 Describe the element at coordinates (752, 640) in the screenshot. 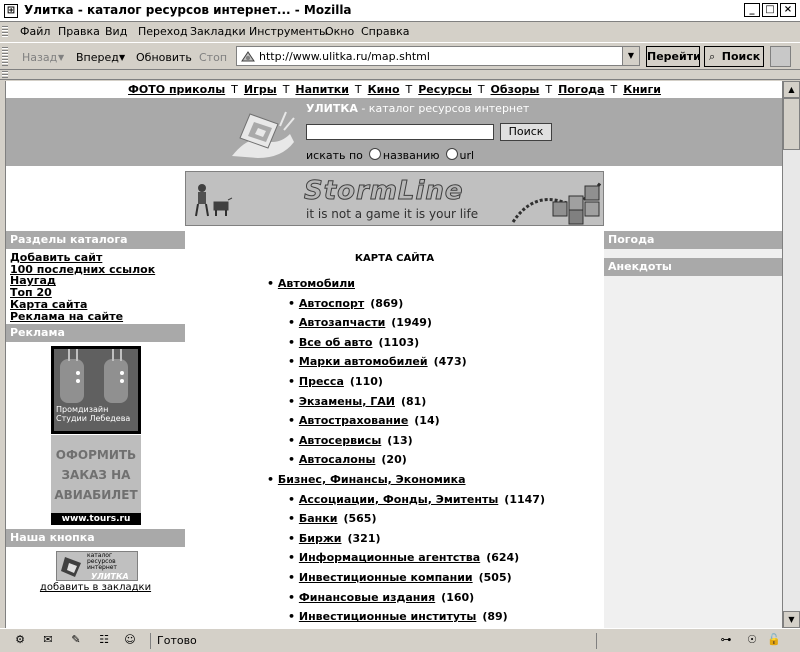

I see `cookie-icon: ☉` at that location.